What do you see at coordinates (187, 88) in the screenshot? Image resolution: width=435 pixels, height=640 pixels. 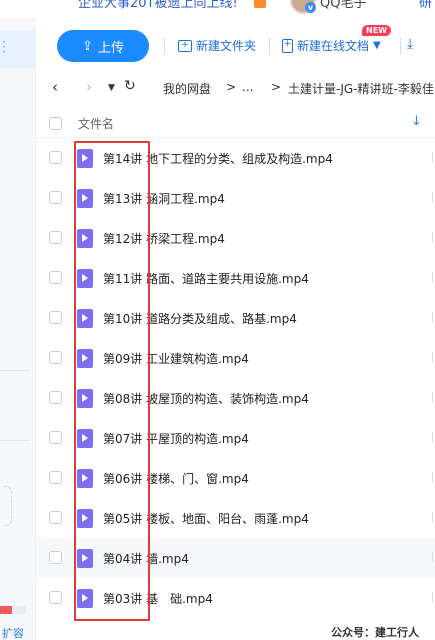 I see `breadcrumb-root: 我的网盘` at bounding box center [187, 88].